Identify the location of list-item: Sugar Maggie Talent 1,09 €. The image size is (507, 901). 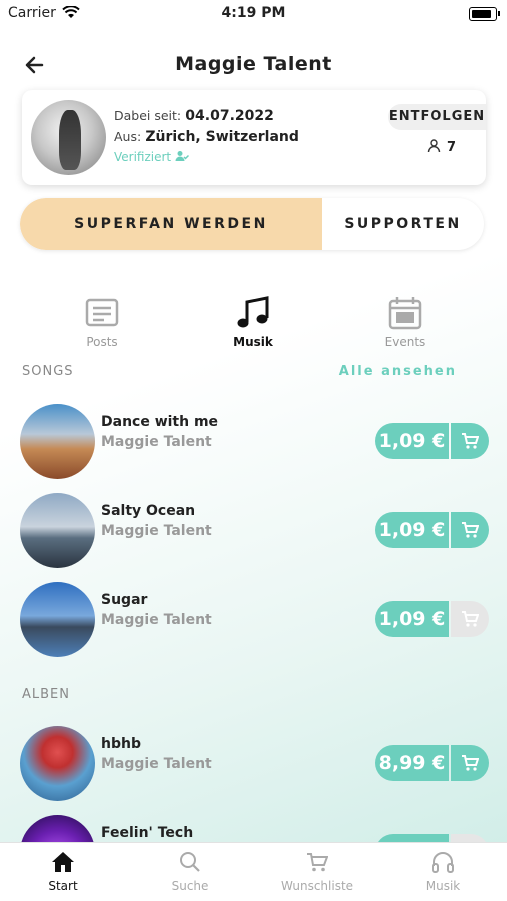
(255, 620).